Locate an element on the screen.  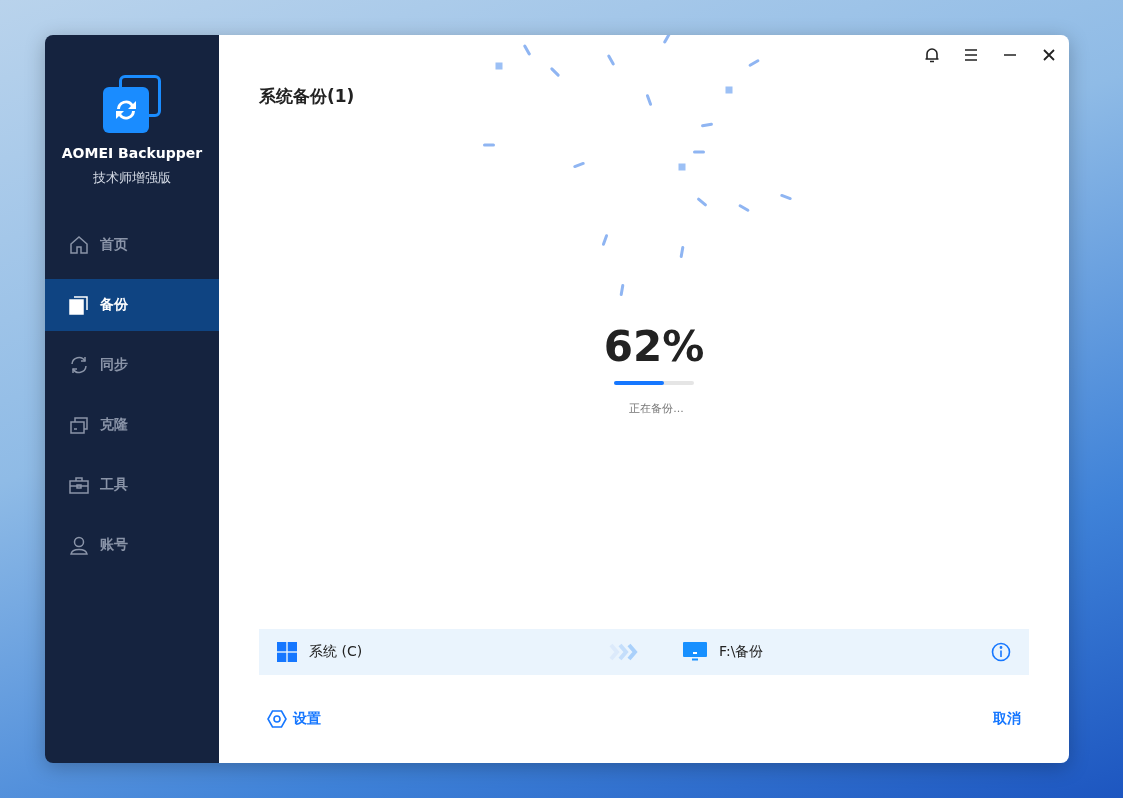
house-icon is located at coordinates (79, 245).